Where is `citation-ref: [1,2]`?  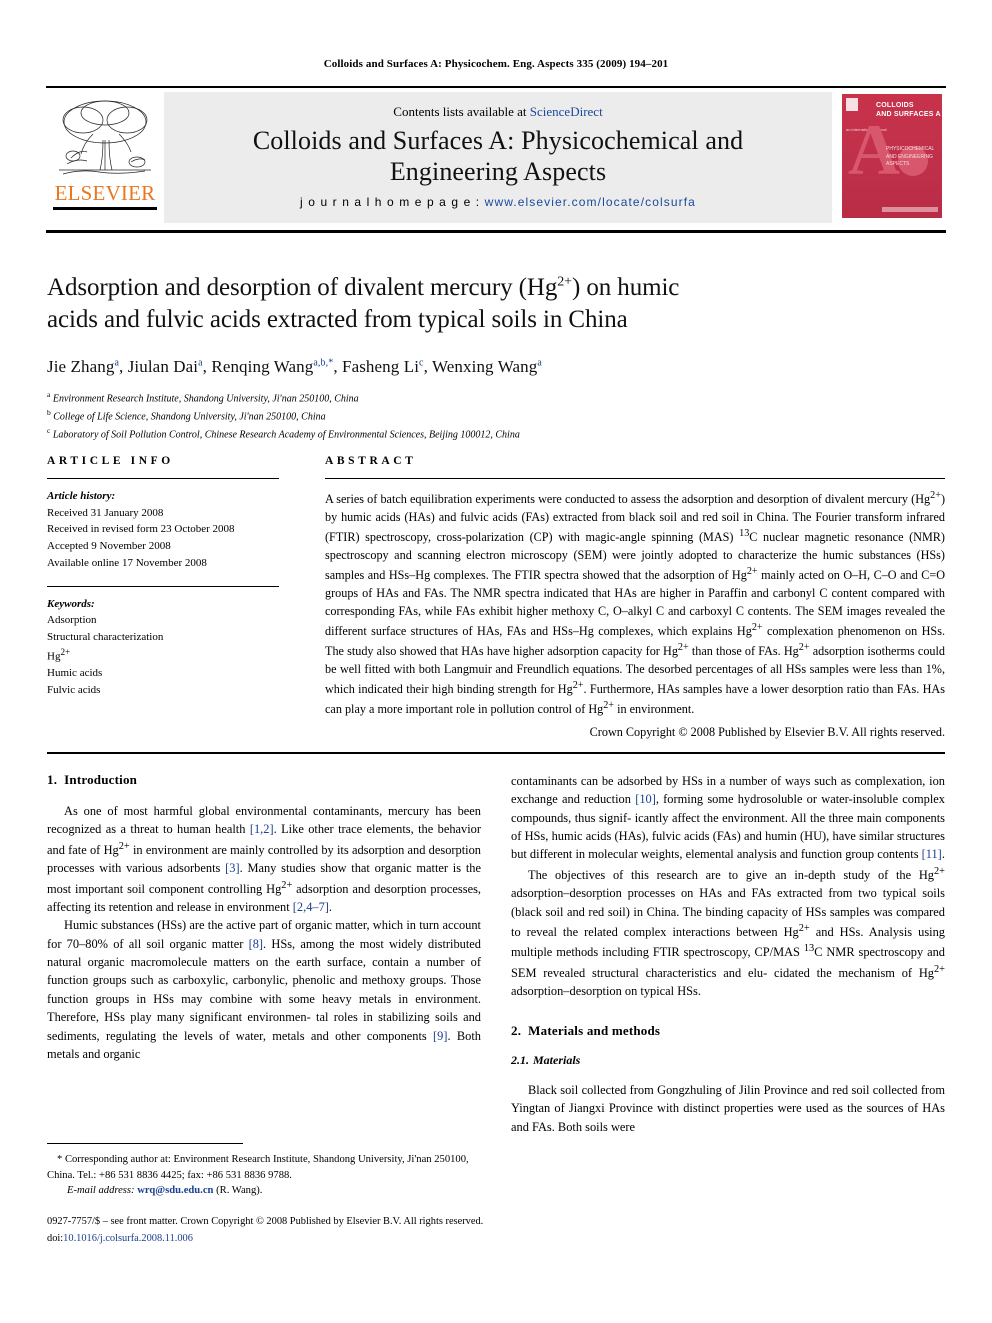
citation-ref: [1,2] is located at coordinates (262, 829).